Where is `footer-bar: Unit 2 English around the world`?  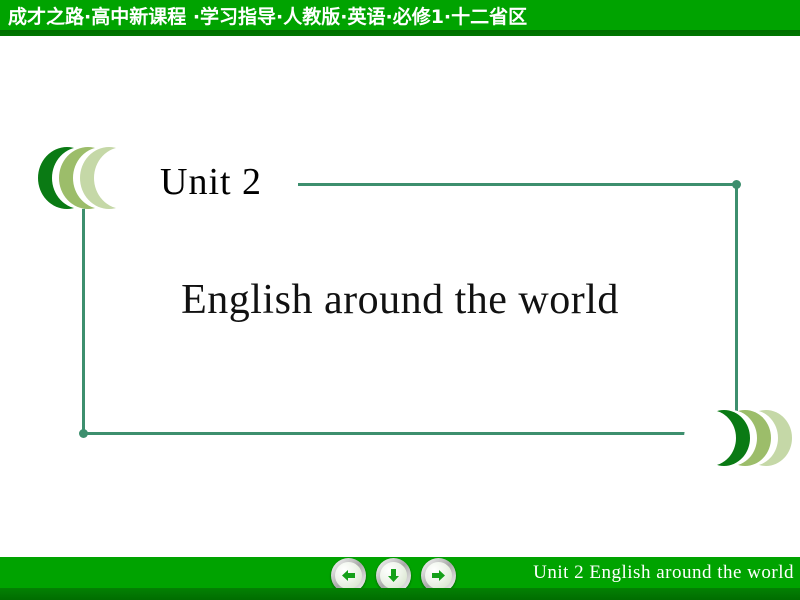 footer-bar: Unit 2 English around the world is located at coordinates (400, 578).